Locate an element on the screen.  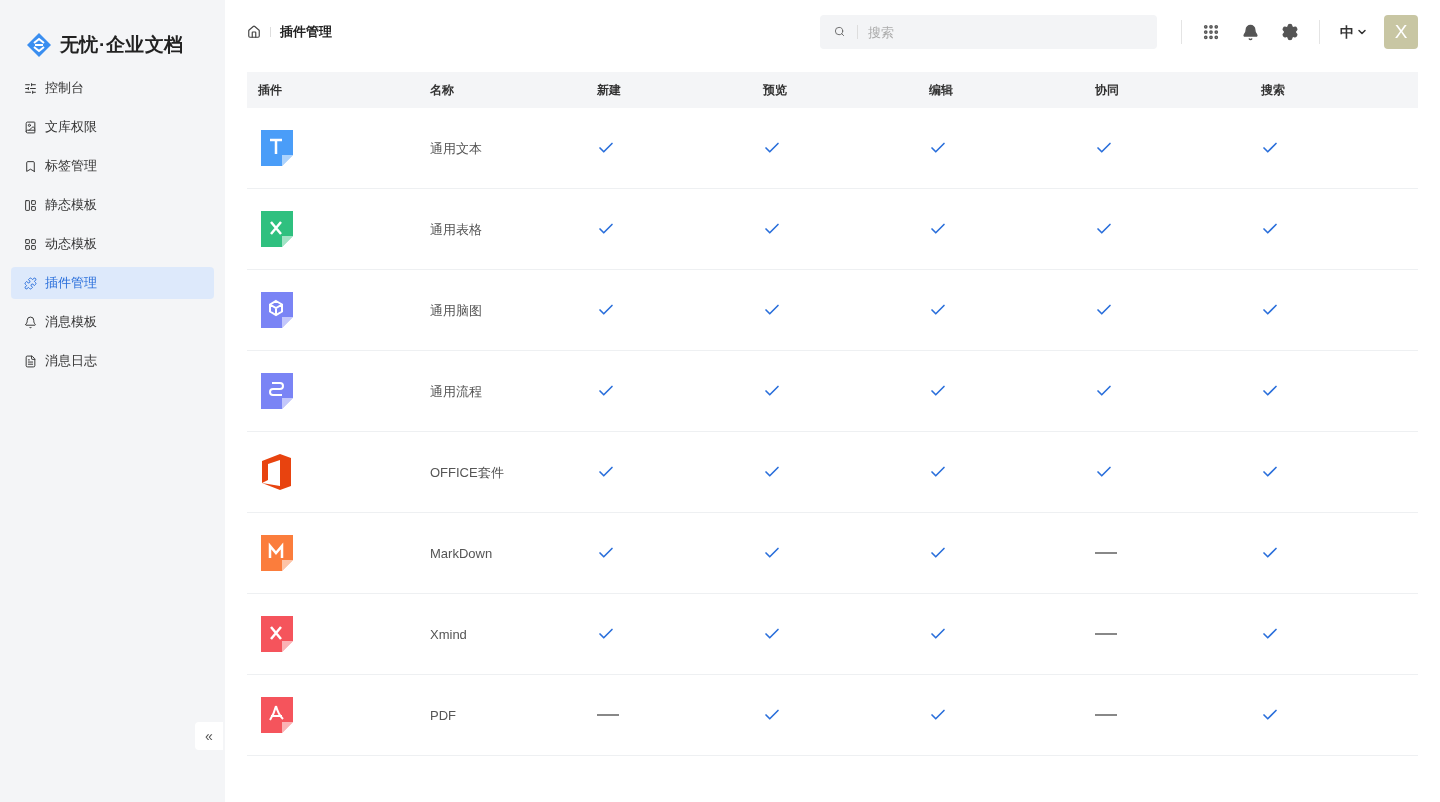
puzzle-icon is located at coordinates (30, 283).